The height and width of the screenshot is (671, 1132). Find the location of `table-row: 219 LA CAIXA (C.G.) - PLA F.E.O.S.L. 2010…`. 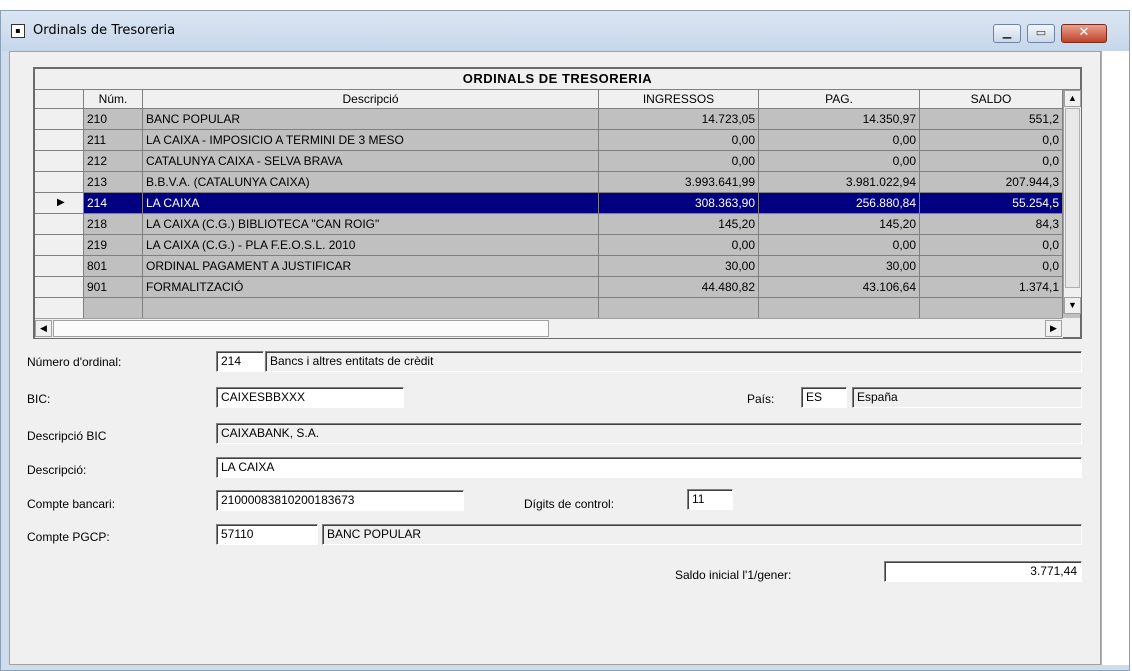

table-row: 219 LA CAIXA (C.G.) - PLA F.E.O.S.L. 2010… is located at coordinates (549, 245).